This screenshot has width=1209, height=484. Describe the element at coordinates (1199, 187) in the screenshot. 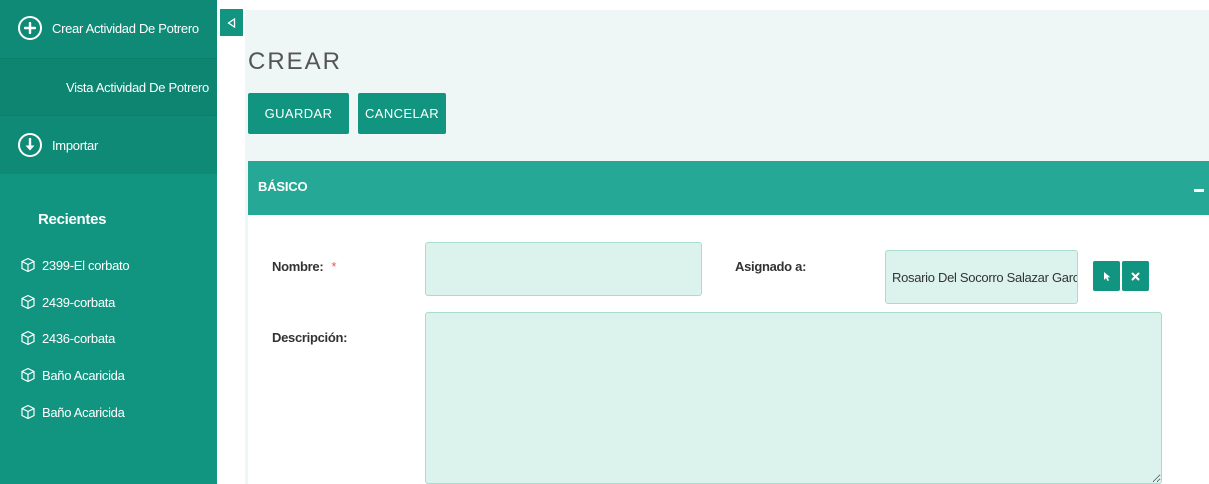

I see `minus-icon` at that location.